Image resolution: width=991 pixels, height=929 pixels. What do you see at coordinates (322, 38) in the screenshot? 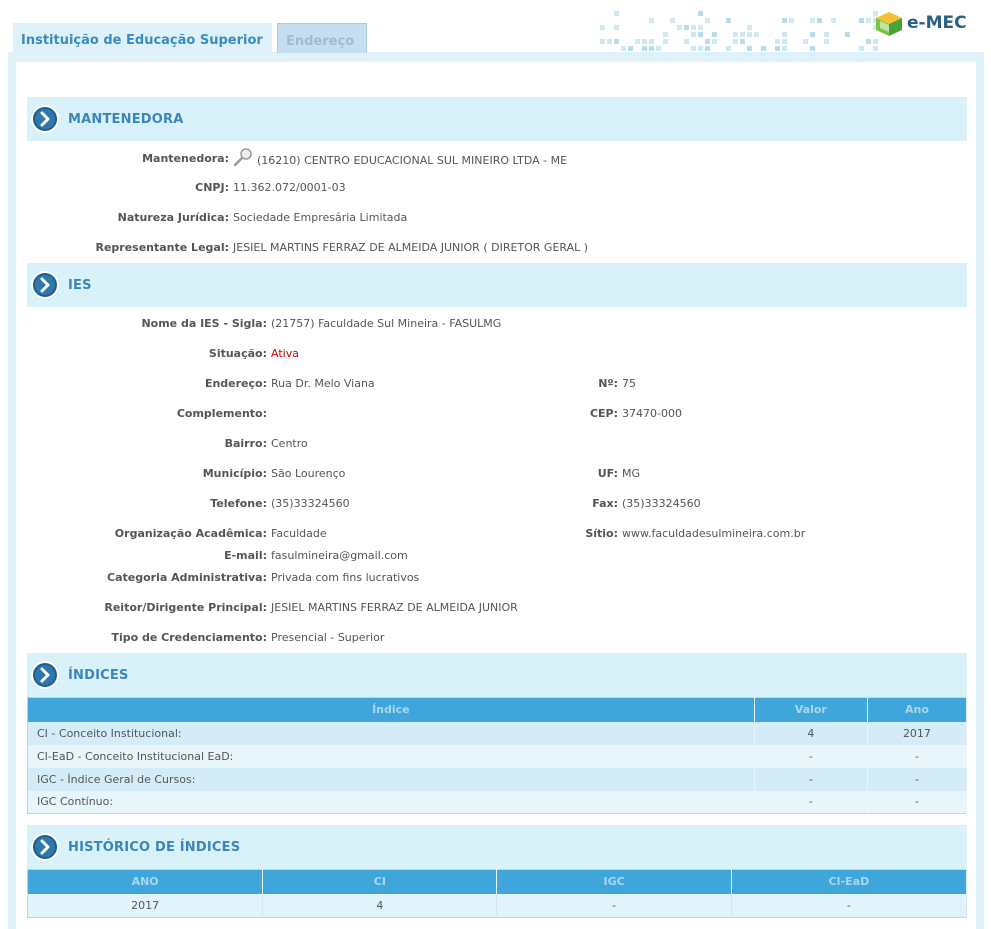
I see `tab-endereco: Endereço` at bounding box center [322, 38].